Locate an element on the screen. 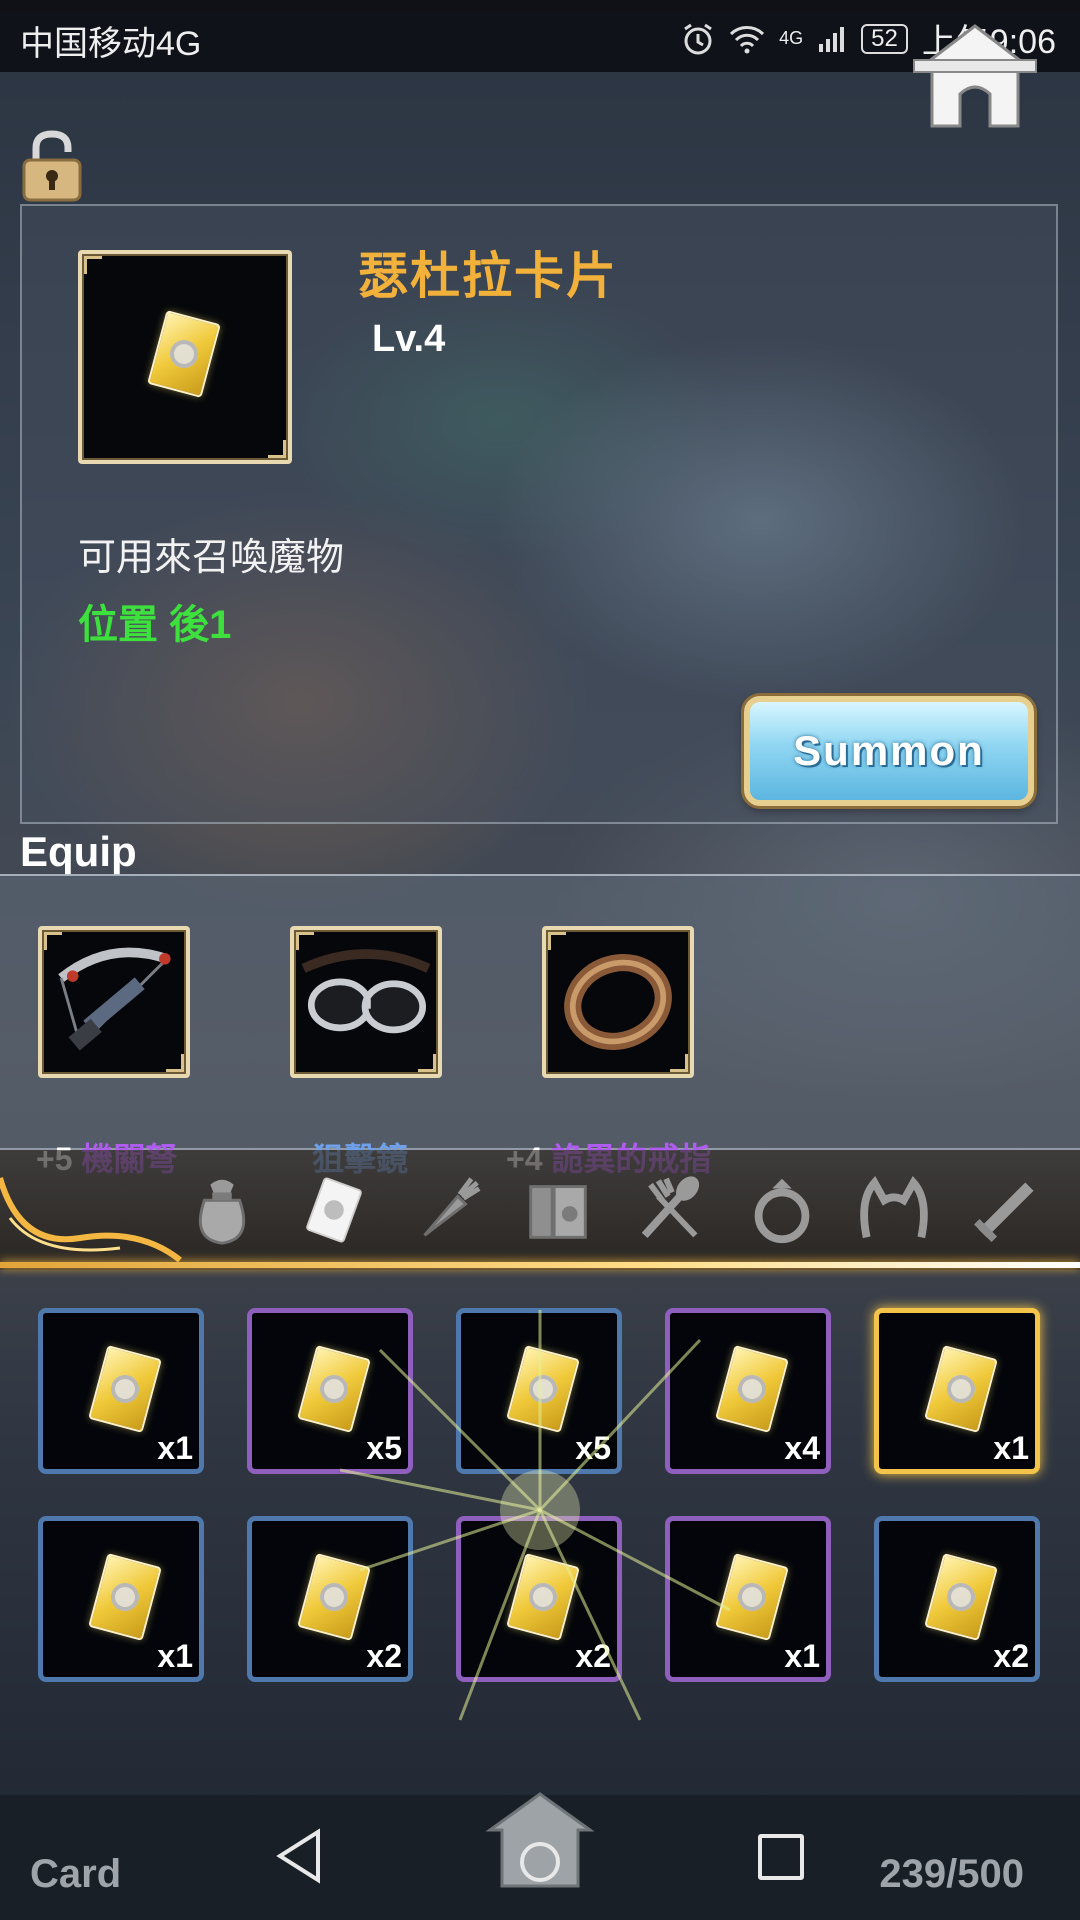 The height and width of the screenshot is (1920, 1080). tab-material is located at coordinates (446, 1210).